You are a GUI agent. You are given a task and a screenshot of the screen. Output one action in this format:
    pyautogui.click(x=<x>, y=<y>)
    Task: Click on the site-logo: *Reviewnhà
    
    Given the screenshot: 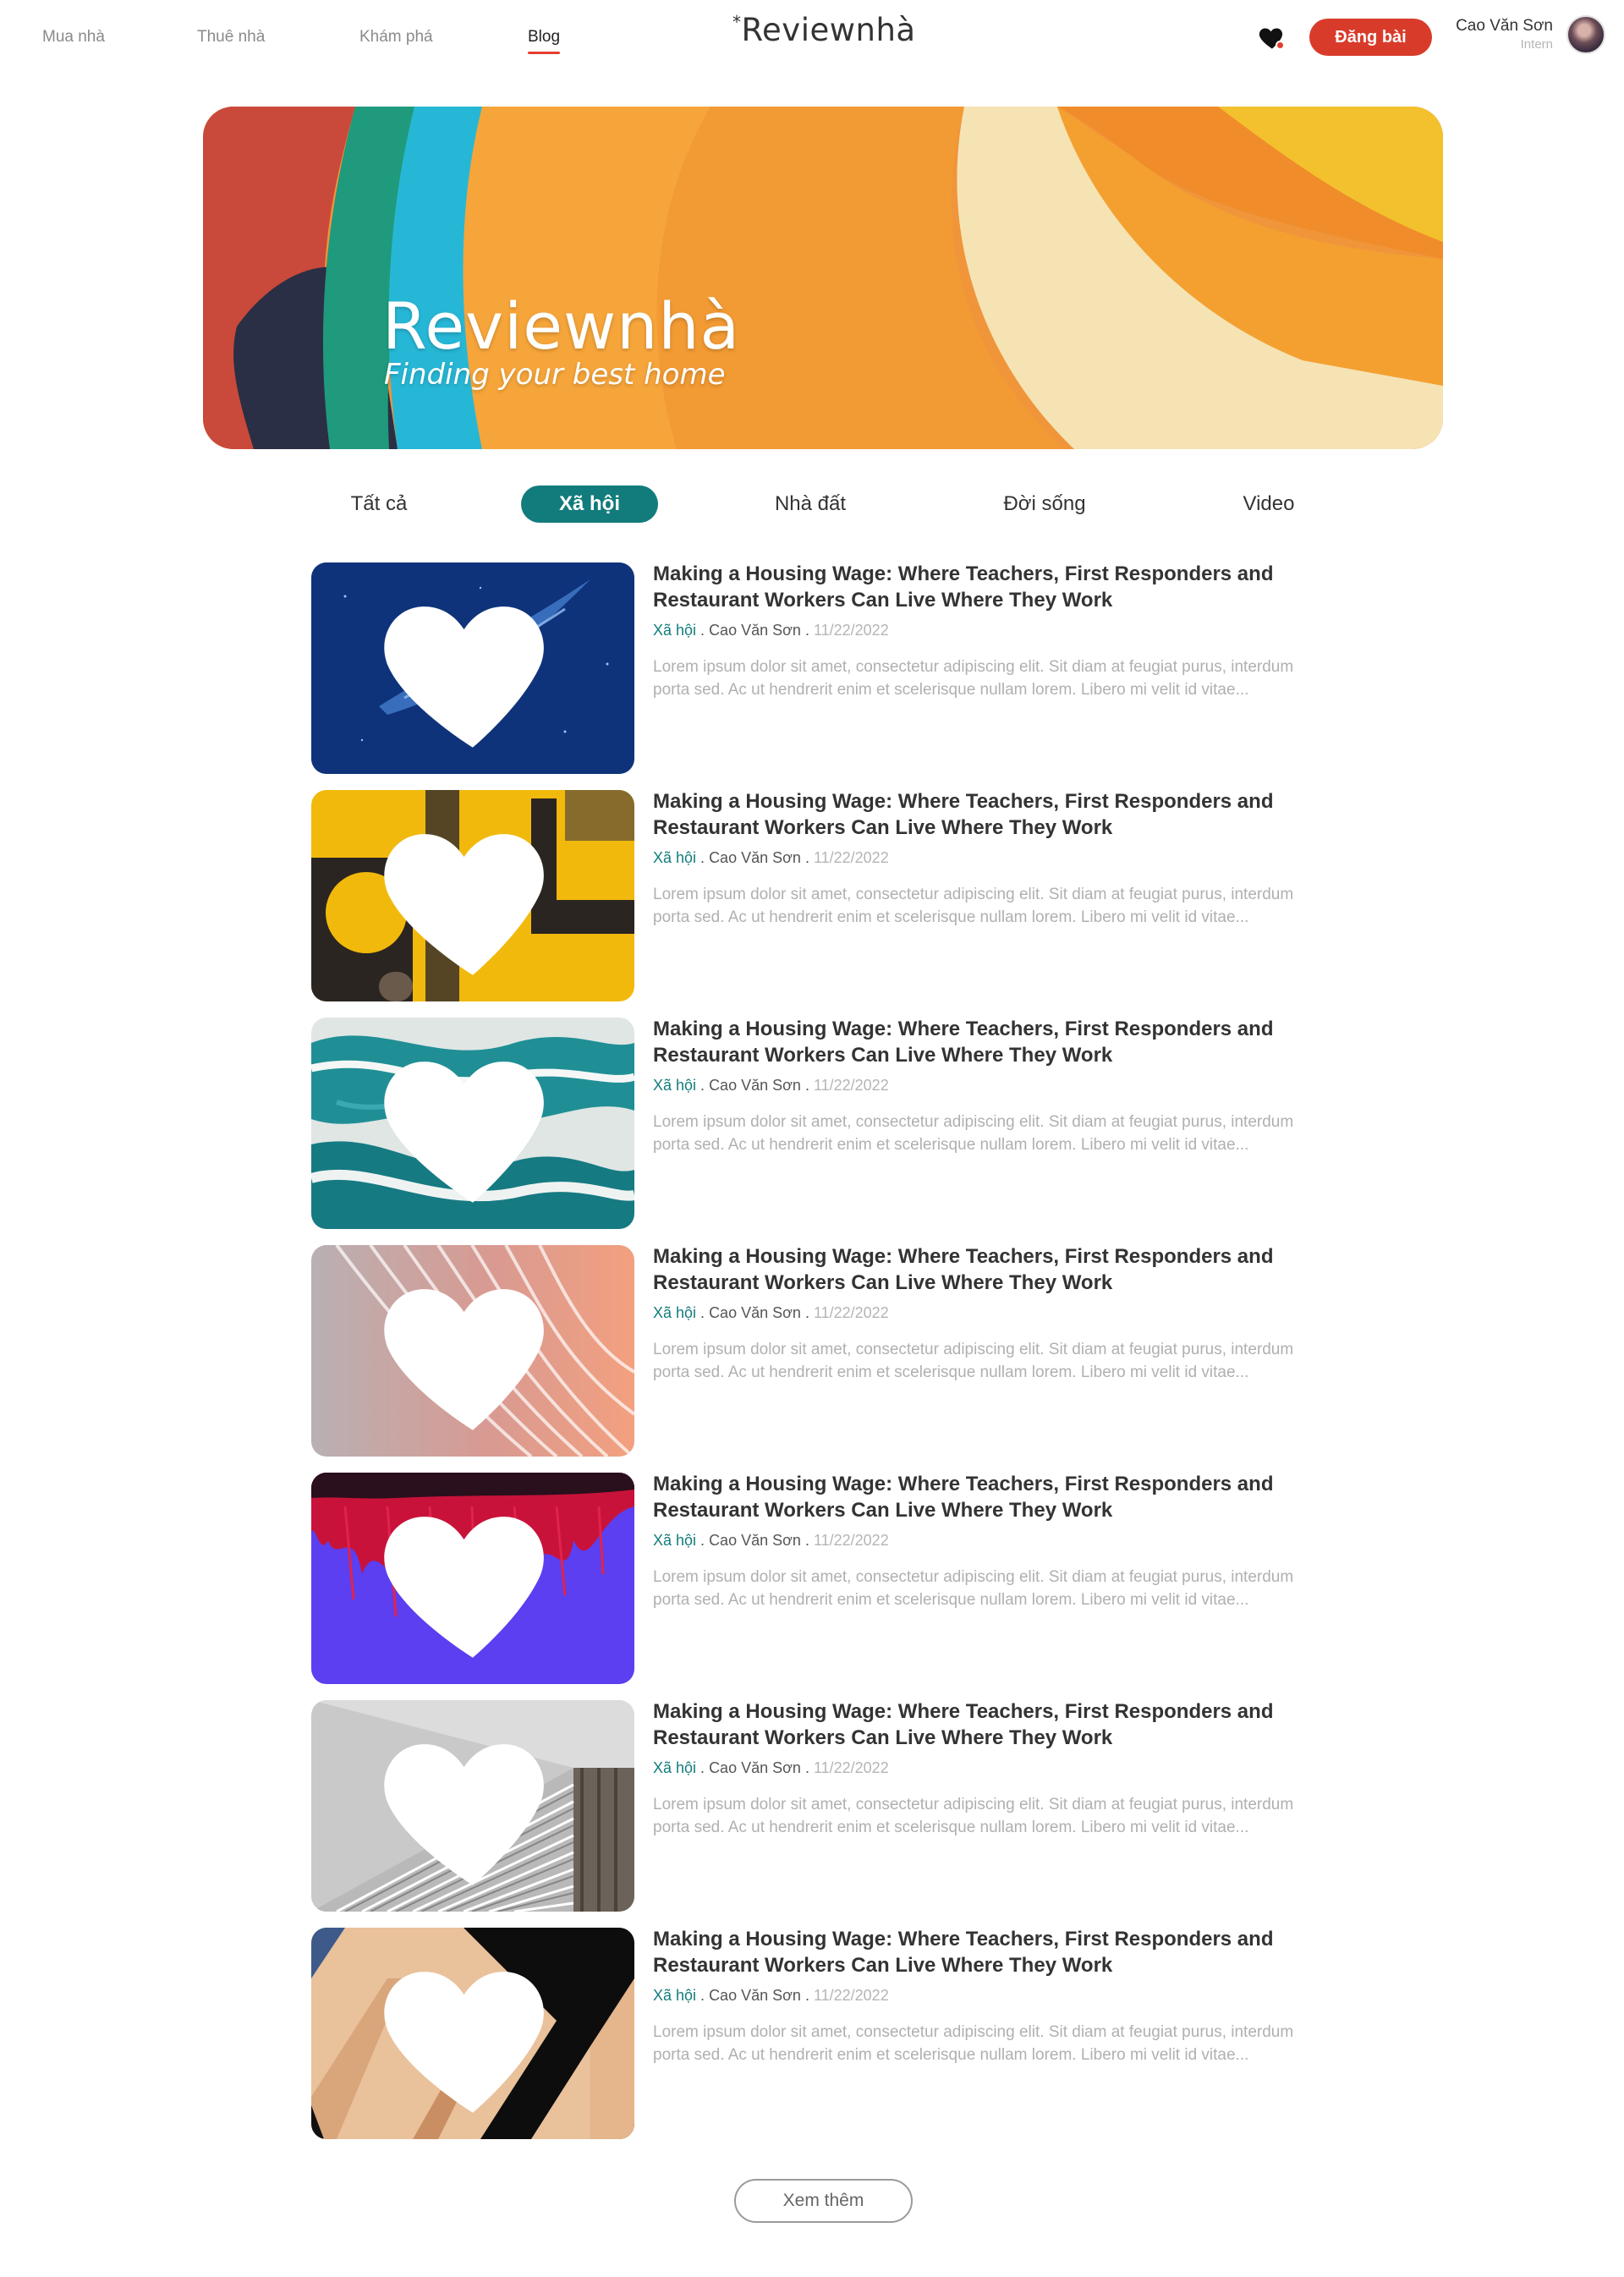 What is the action you would take?
    pyautogui.click(x=824, y=30)
    